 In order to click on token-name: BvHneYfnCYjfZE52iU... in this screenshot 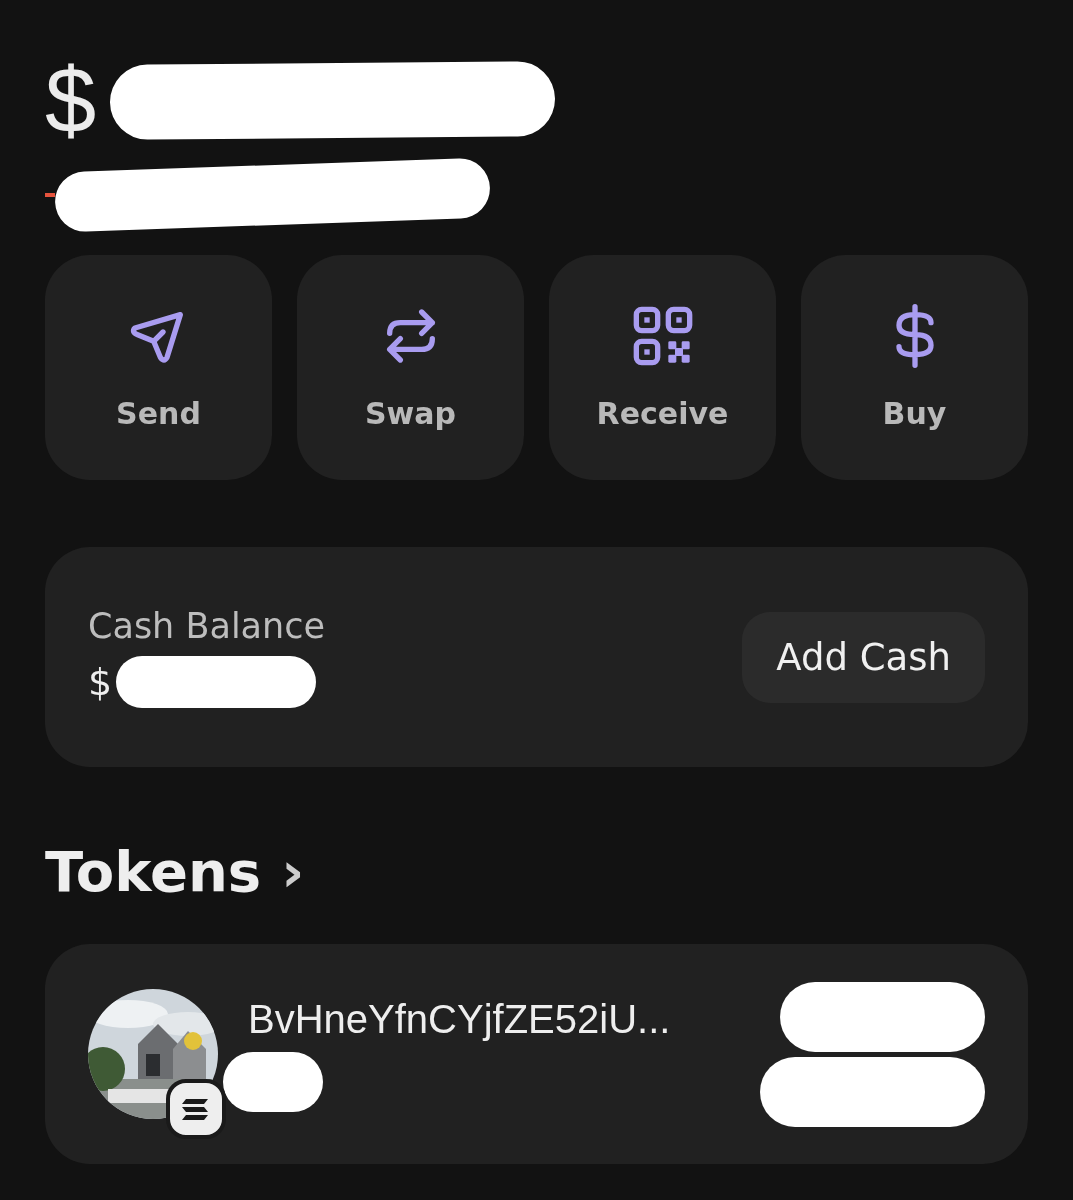, I will do `click(460, 1019)`.